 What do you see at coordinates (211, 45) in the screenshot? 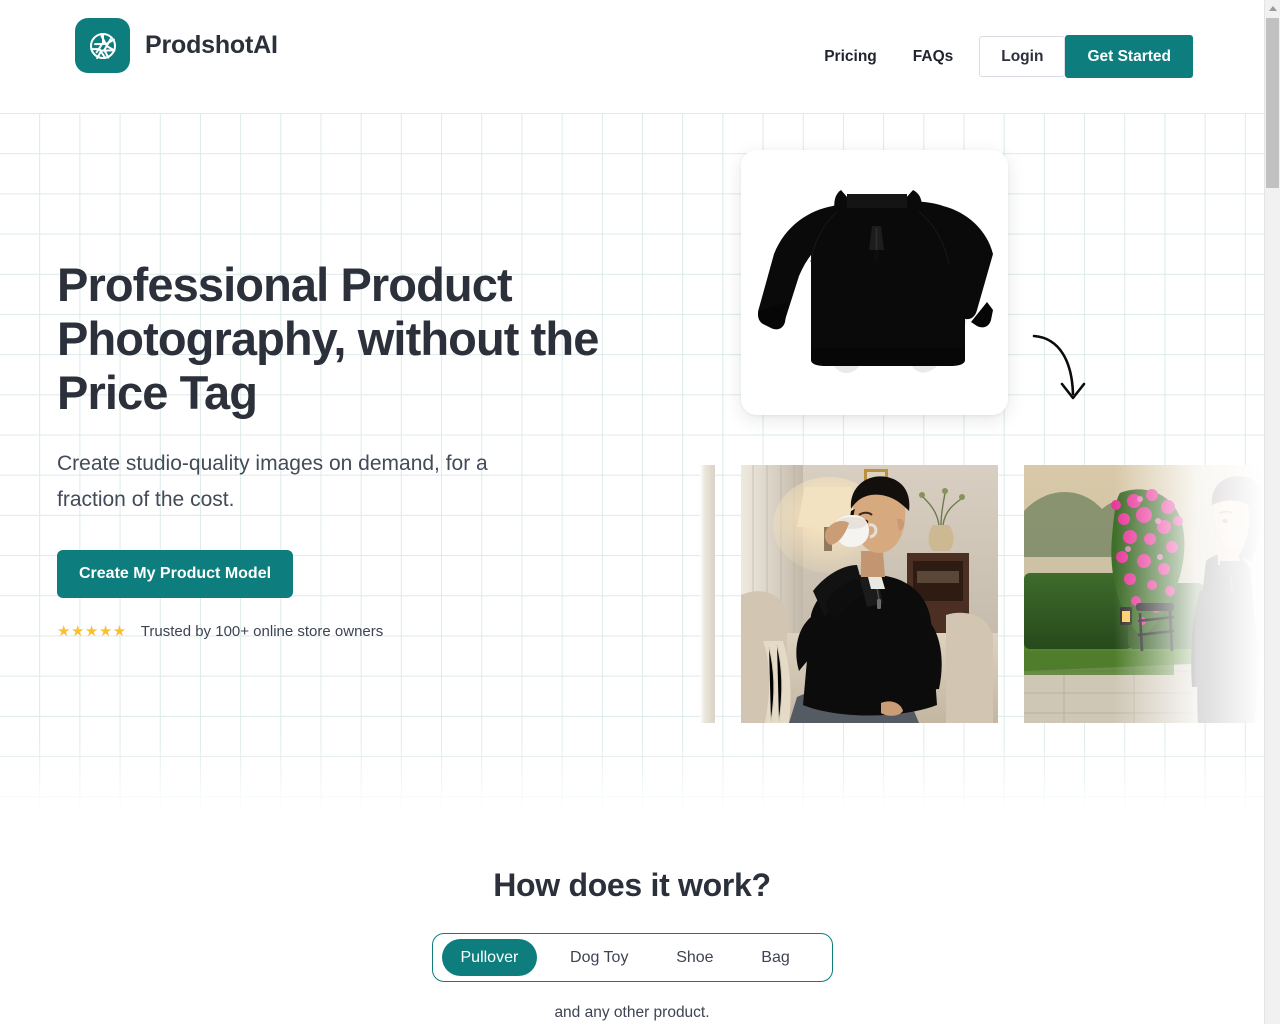
I see `brand-name: ProdshotAI` at bounding box center [211, 45].